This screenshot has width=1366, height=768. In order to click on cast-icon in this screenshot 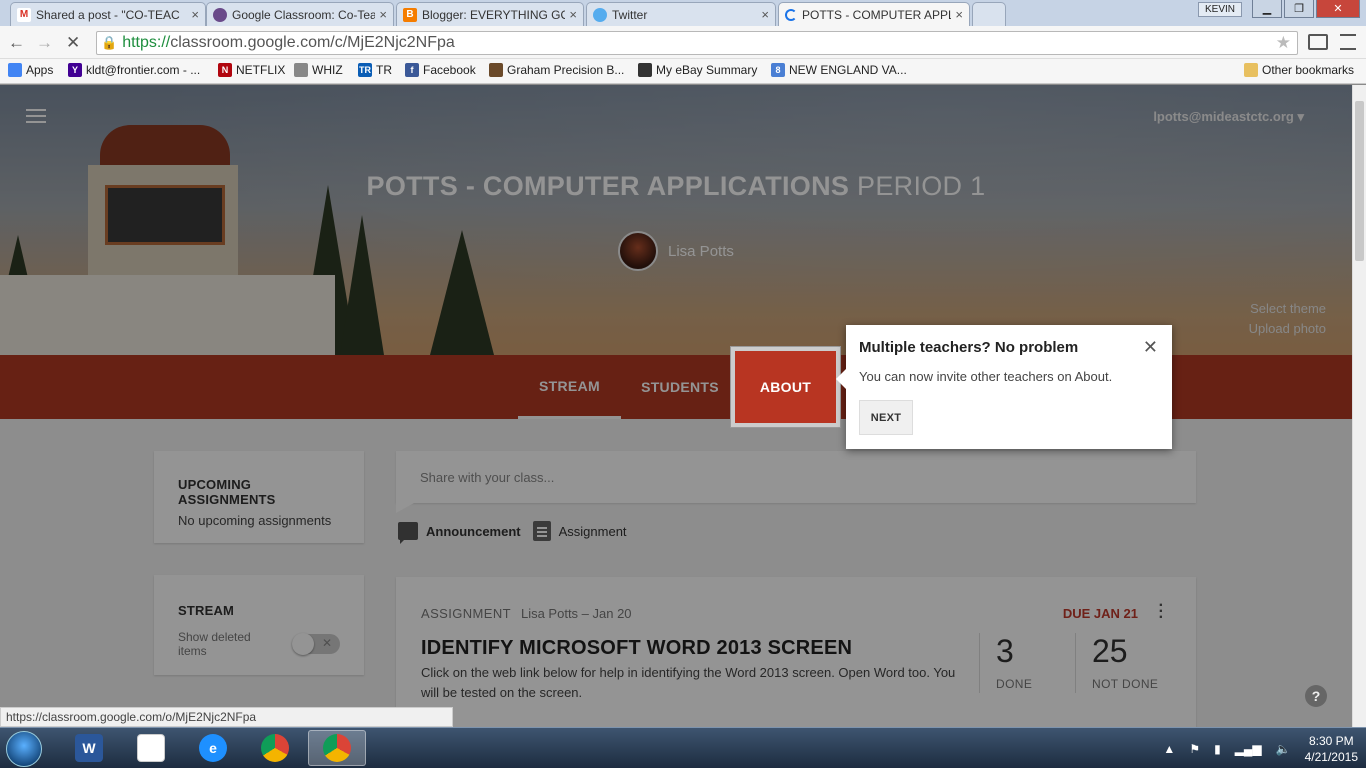, I will do `click(1318, 42)`.